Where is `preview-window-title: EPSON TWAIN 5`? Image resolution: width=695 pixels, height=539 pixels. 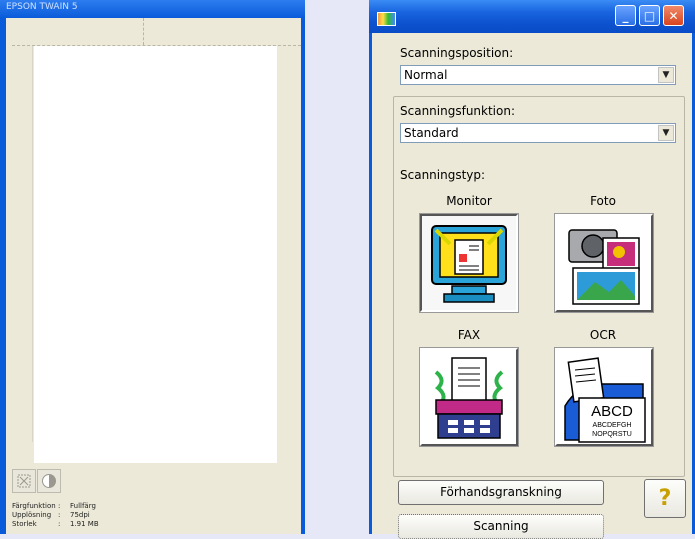 preview-window-title: EPSON TWAIN 5 is located at coordinates (152, 9).